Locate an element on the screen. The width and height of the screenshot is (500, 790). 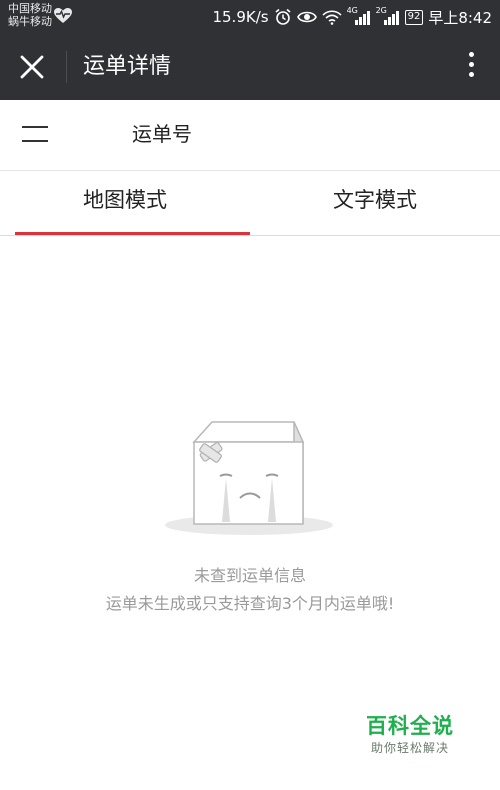
app-bar: 运单详情 is located at coordinates (250, 67).